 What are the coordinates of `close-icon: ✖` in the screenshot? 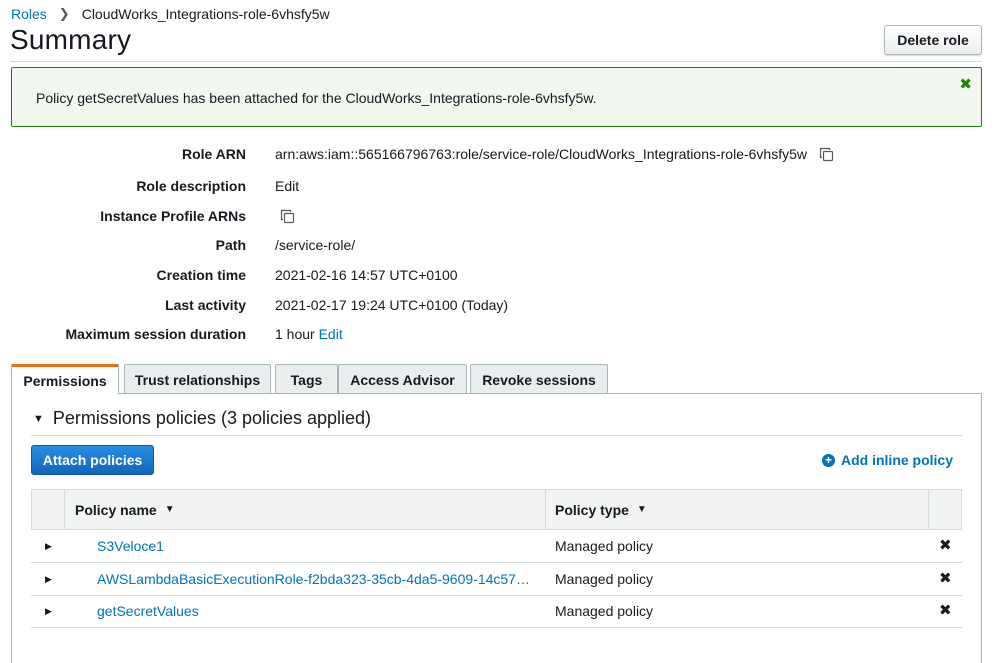 It's located at (965, 84).